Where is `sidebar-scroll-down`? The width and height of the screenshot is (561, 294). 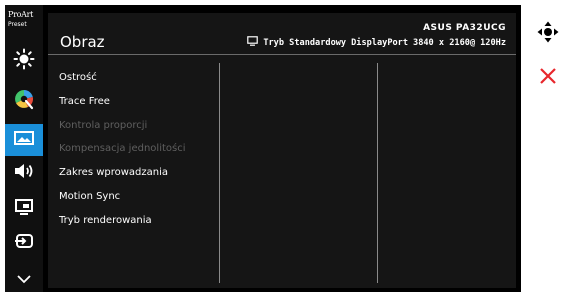 sidebar-scroll-down is located at coordinates (24, 278).